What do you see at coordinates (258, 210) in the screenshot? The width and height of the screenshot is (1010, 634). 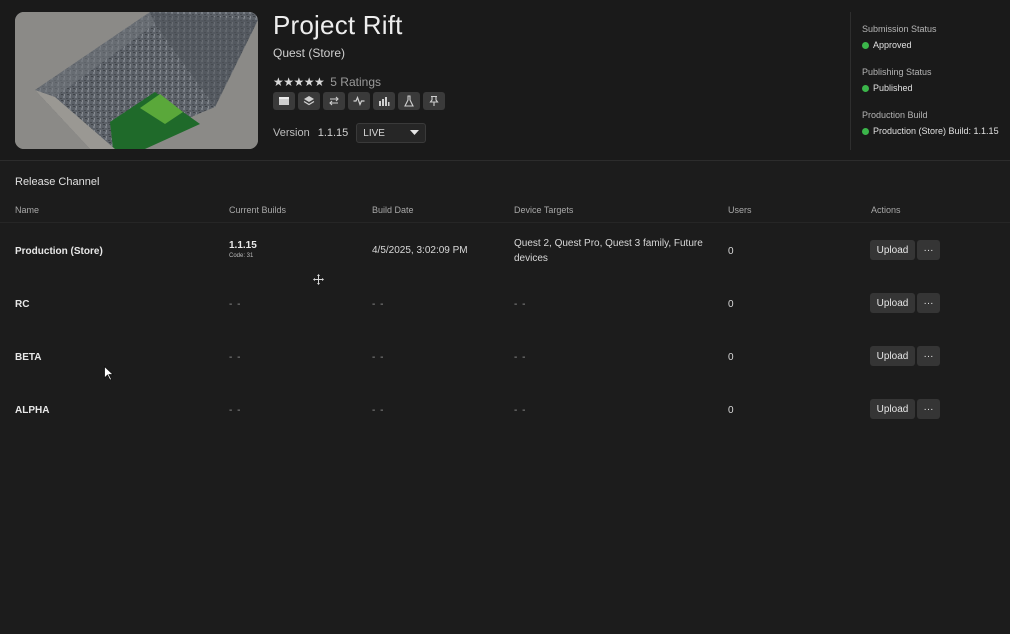 I see `column-header-builds: Current Builds` at bounding box center [258, 210].